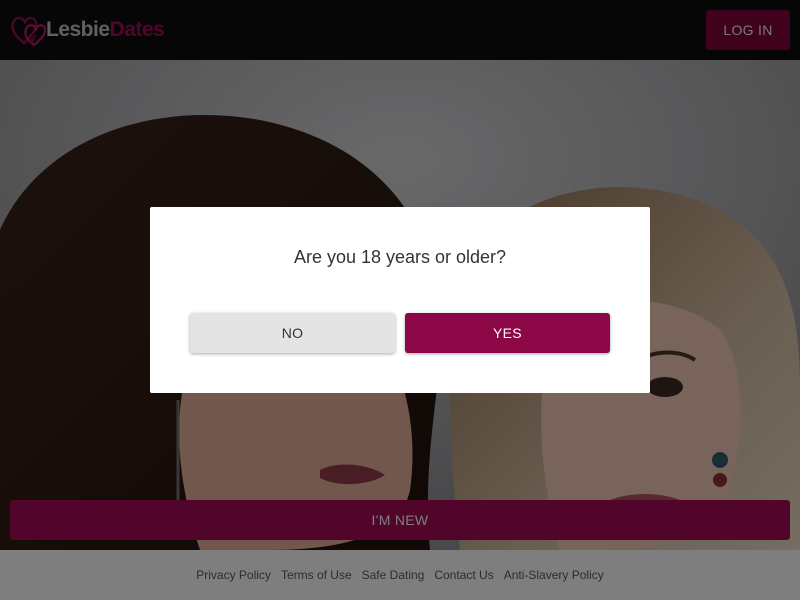 The width and height of the screenshot is (800, 600). Describe the element at coordinates (400, 257) in the screenshot. I see `age-question: Are you 18 years or older?` at that location.